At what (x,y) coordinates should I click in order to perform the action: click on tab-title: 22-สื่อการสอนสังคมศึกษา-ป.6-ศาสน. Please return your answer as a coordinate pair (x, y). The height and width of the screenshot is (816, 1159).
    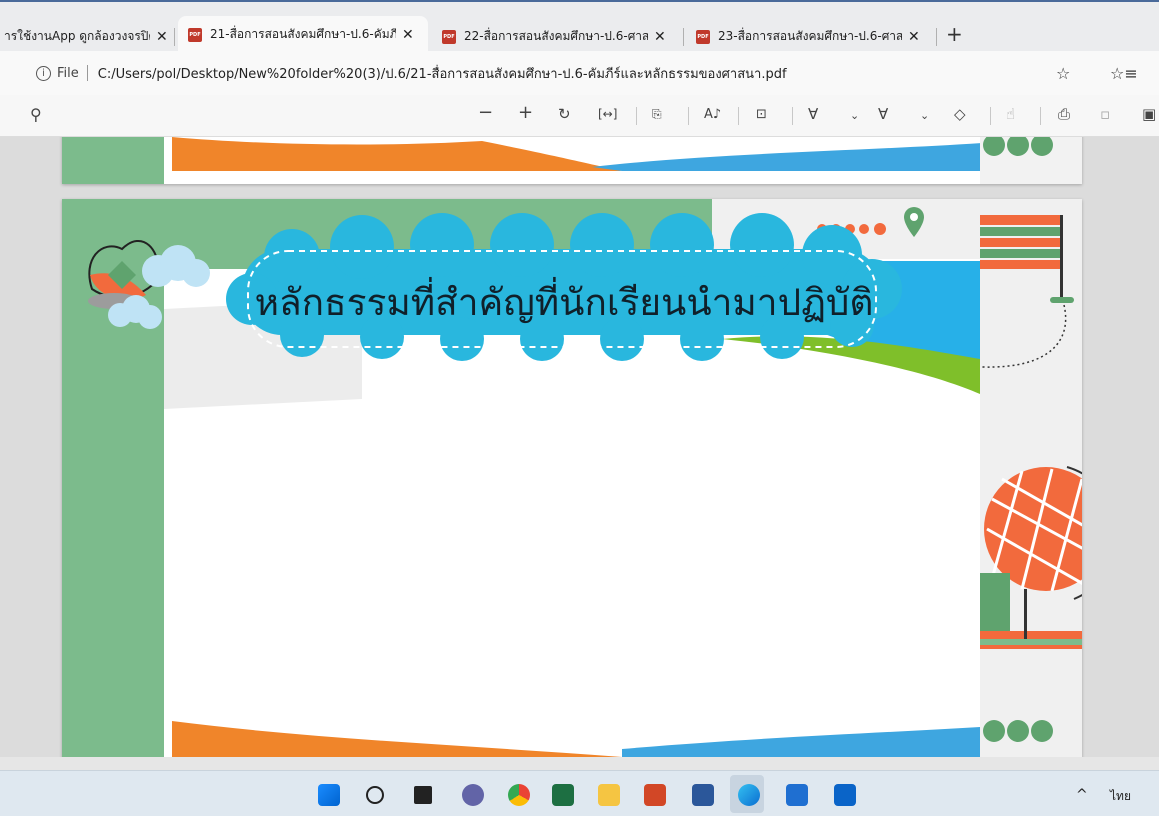
    Looking at the image, I should click on (556, 36).